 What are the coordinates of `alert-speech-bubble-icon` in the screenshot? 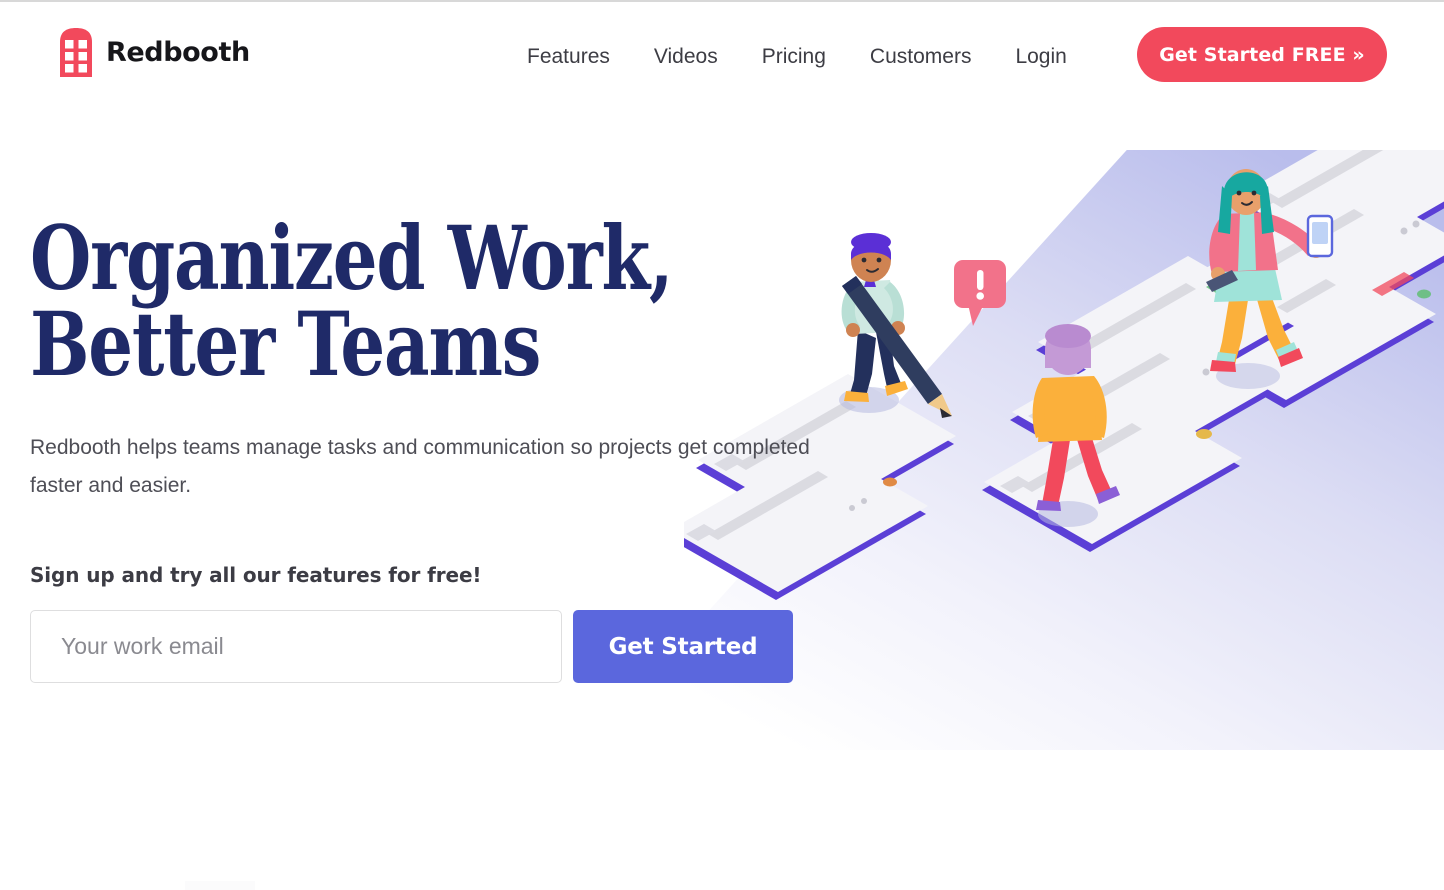 It's located at (980, 293).